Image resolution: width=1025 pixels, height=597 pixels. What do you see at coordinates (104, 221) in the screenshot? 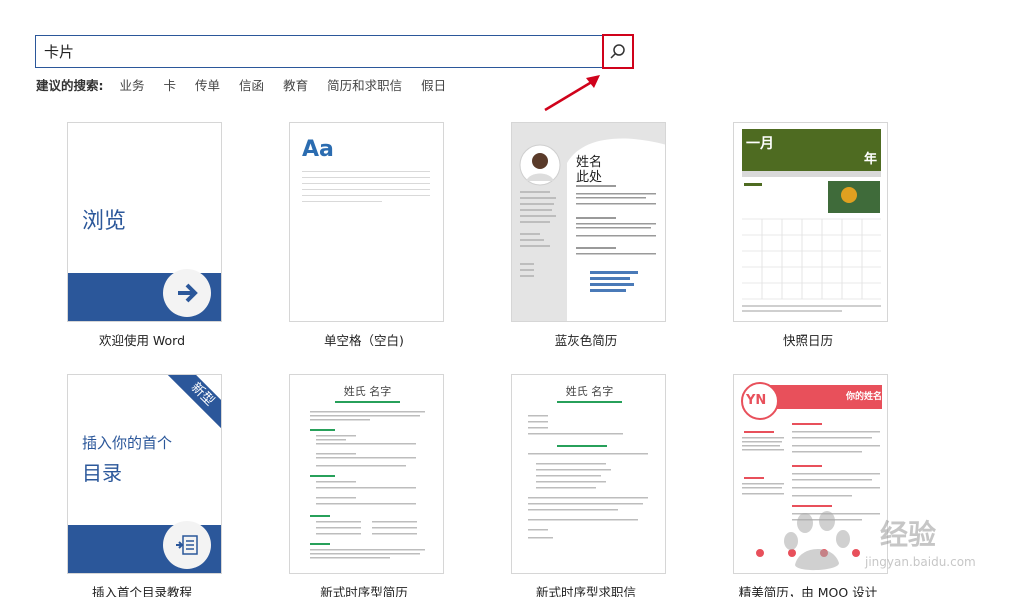
I see `browse-label: 浏览` at bounding box center [104, 221].